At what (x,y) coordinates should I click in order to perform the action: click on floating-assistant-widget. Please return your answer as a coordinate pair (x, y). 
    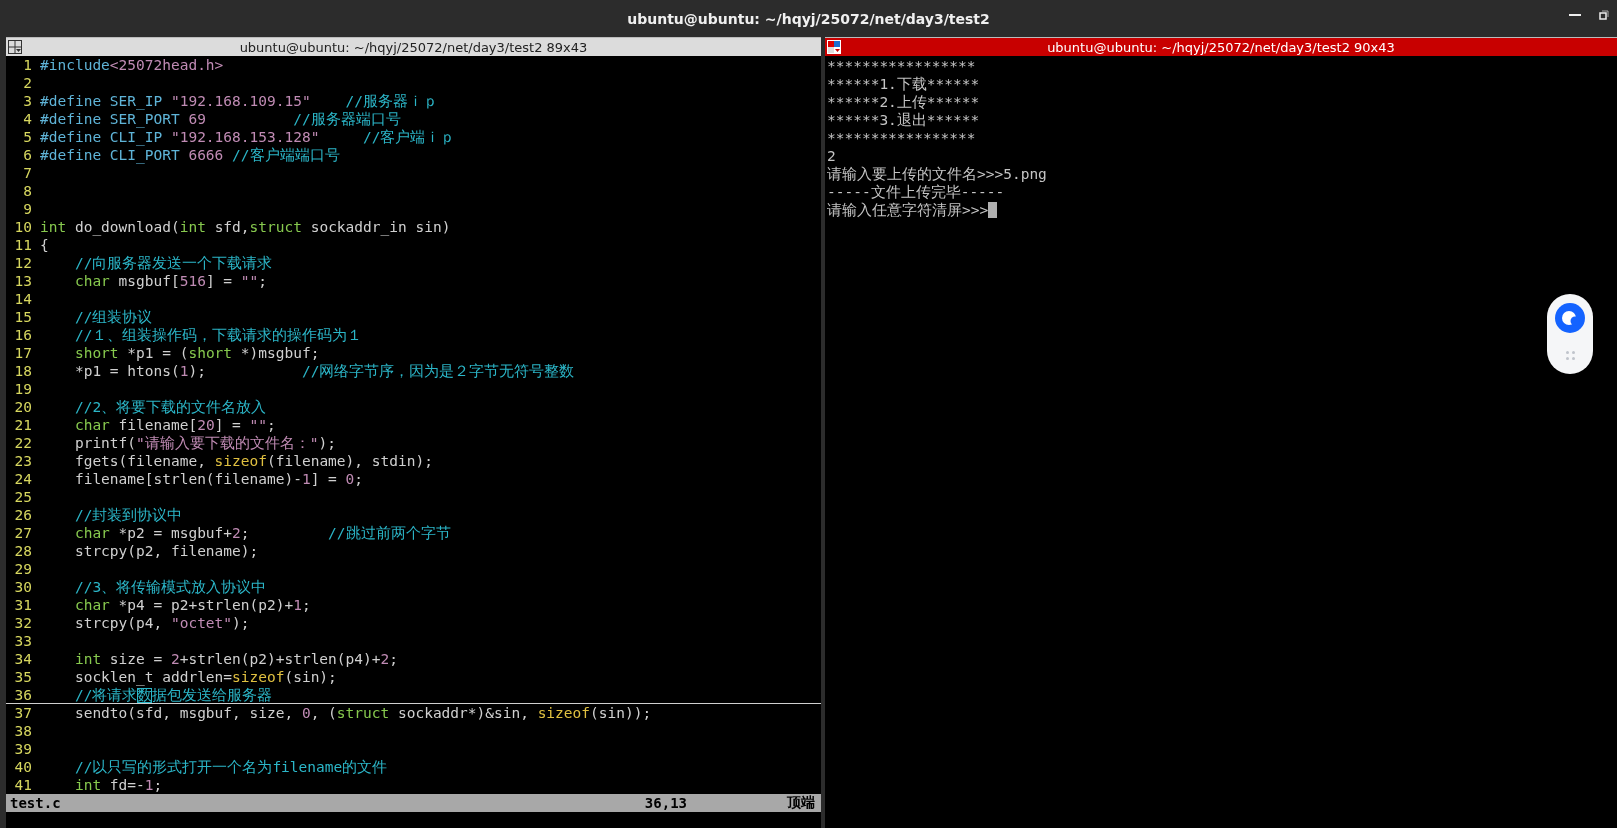
    Looking at the image, I should click on (1570, 334).